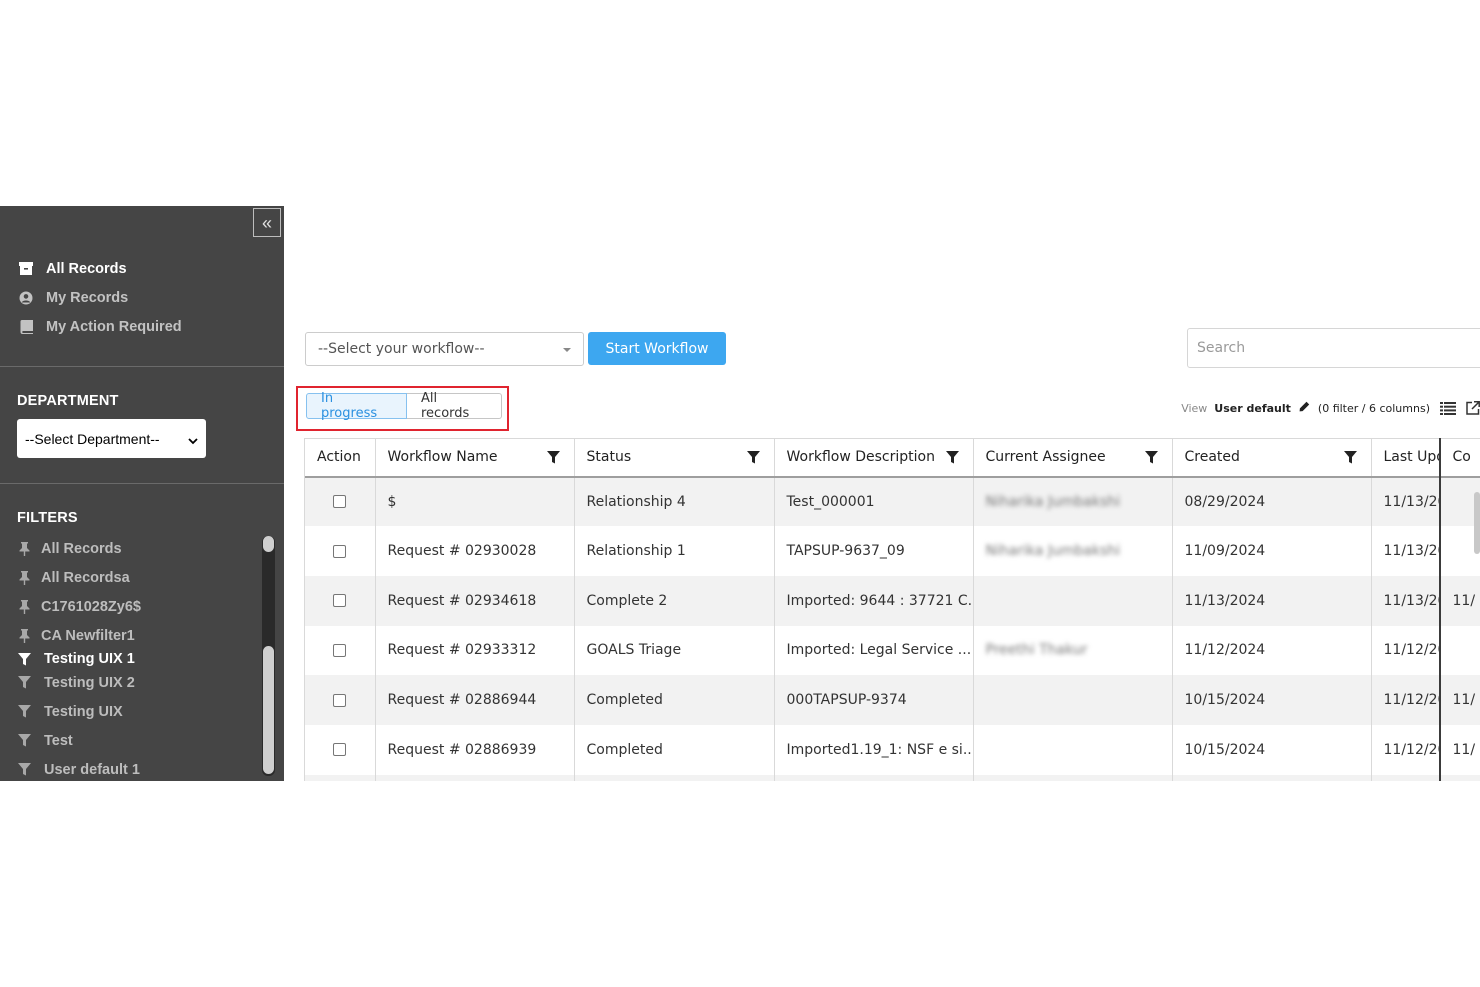 The width and height of the screenshot is (1480, 987). Describe the element at coordinates (567, 350) in the screenshot. I see `caret-down-icon` at that location.